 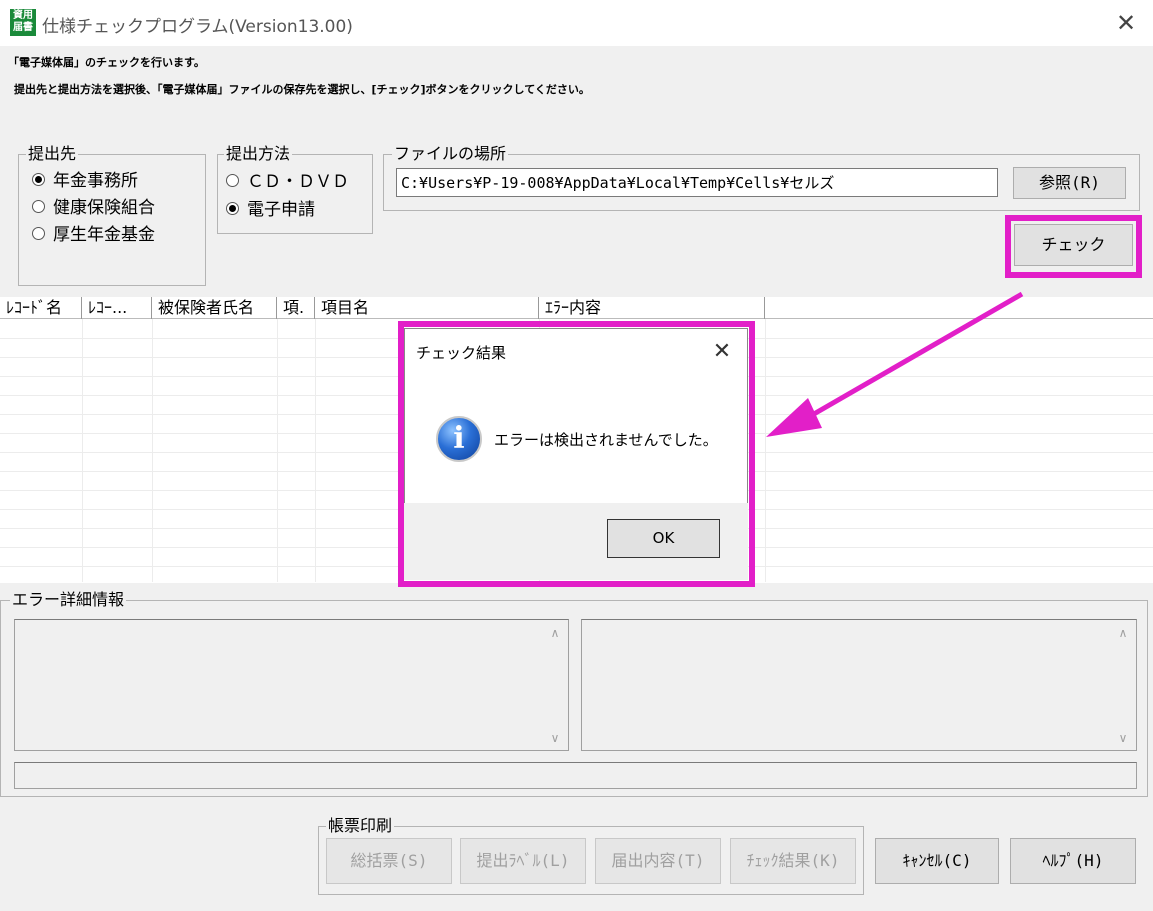 What do you see at coordinates (794, 417) in the screenshot?
I see `arrow-head-icon` at bounding box center [794, 417].